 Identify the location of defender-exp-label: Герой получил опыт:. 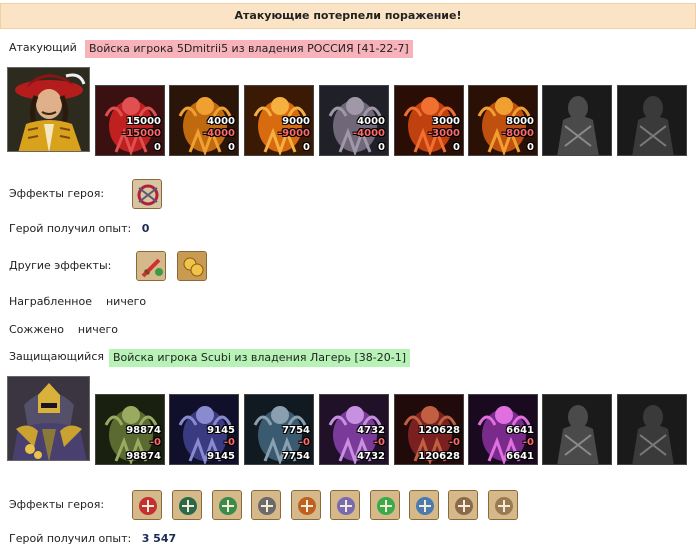
(70, 538).